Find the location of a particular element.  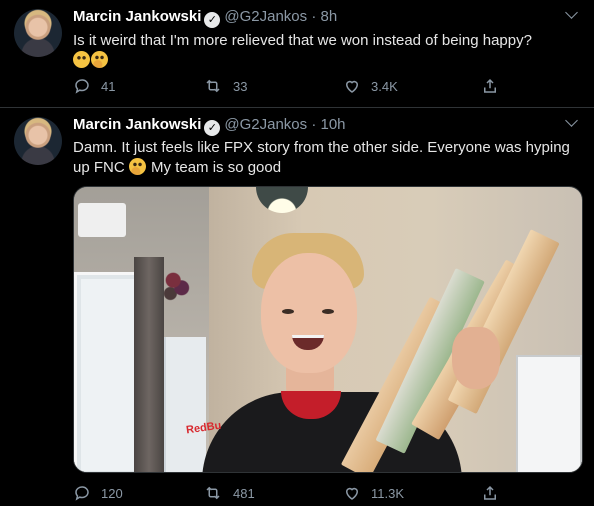

retweet-button: 33 is located at coordinates (225, 86).